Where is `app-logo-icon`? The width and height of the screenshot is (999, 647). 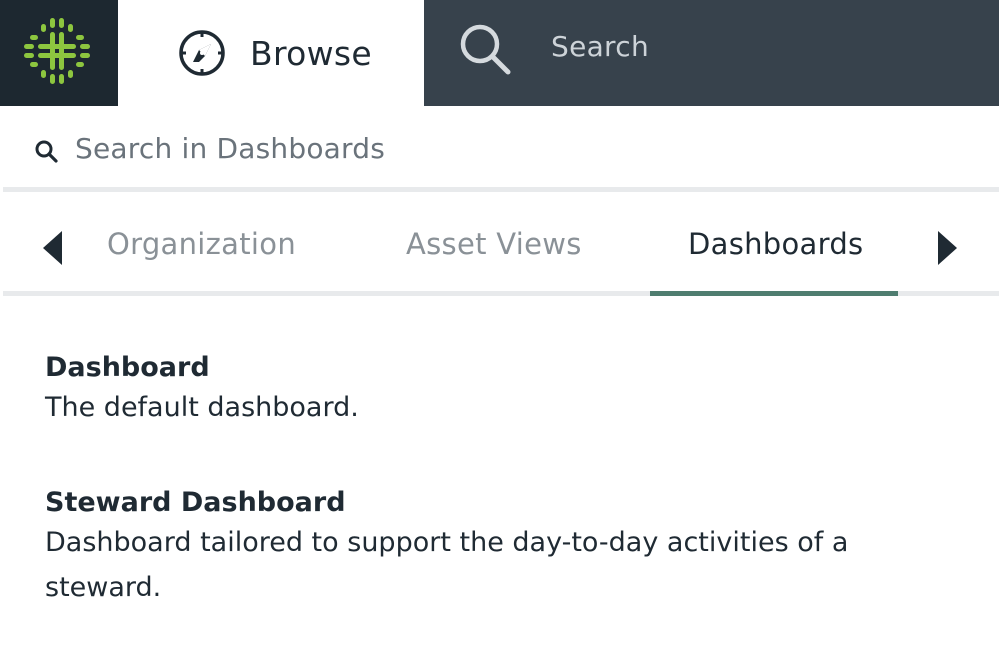 app-logo-icon is located at coordinates (57, 51).